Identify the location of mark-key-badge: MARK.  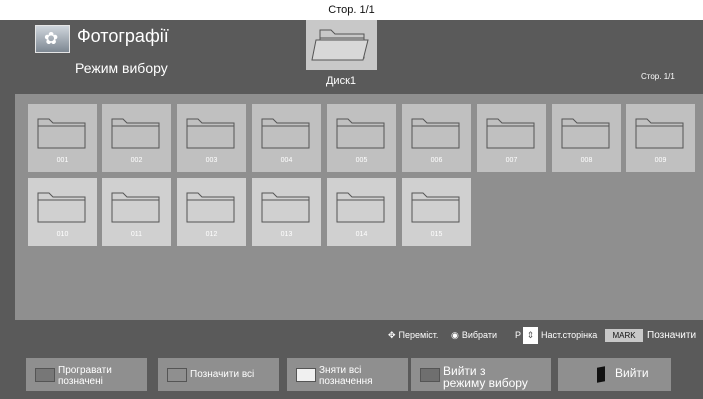
(624, 335).